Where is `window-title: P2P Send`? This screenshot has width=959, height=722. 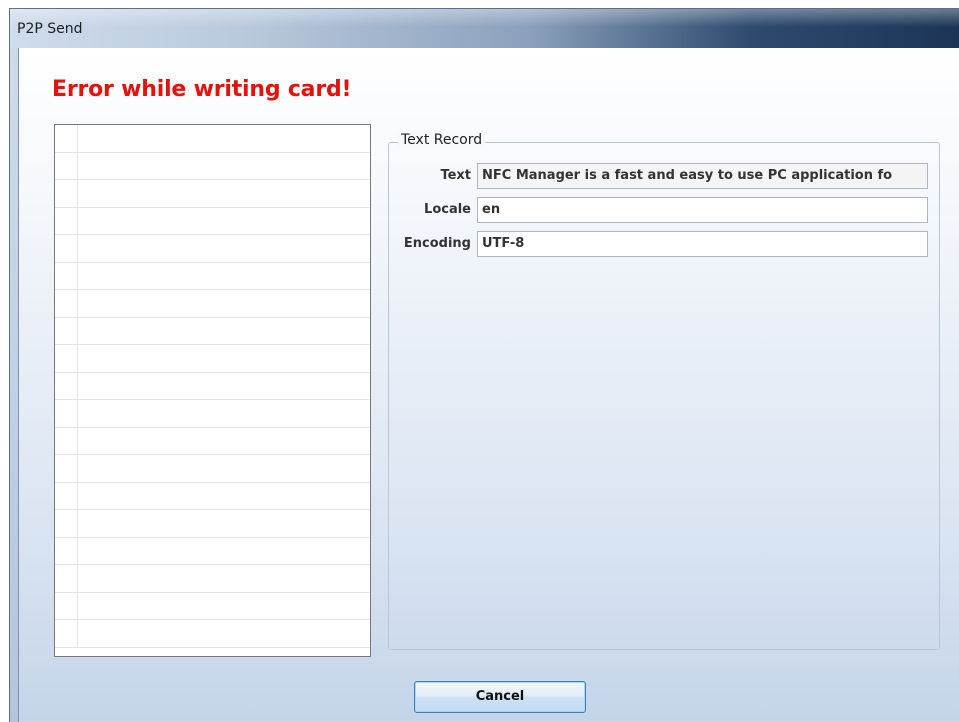 window-title: P2P Send is located at coordinates (50, 29).